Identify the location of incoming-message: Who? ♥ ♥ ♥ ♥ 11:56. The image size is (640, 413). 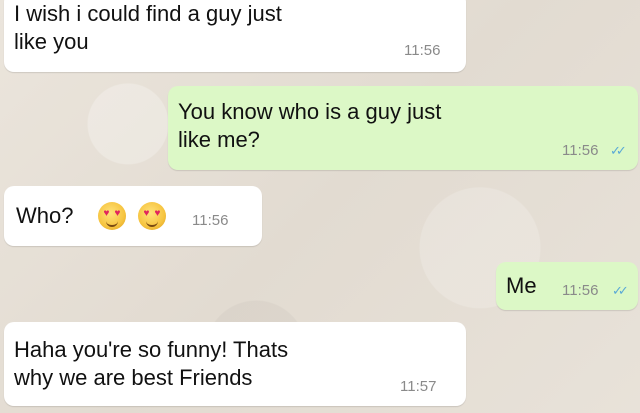
(133, 216).